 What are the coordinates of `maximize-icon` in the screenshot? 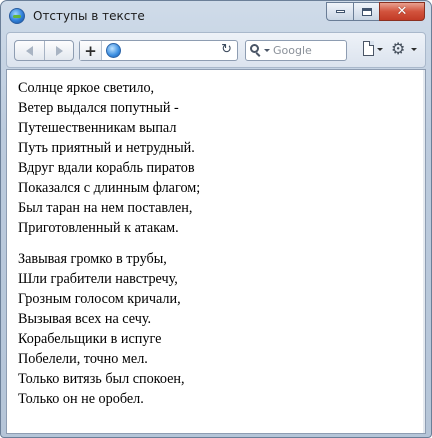 It's located at (366, 11).